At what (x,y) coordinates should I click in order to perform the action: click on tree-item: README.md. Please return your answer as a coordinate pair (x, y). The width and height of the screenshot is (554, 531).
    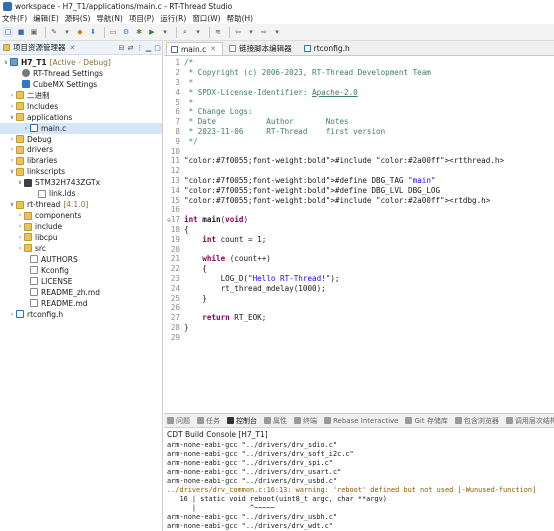
    Looking at the image, I should click on (81, 303).